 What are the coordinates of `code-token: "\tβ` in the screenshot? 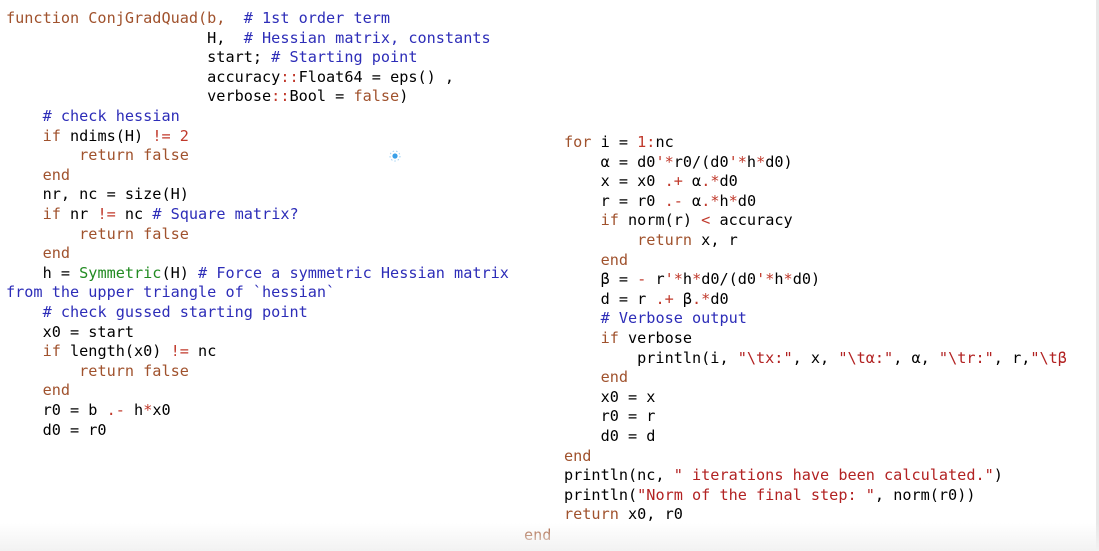 It's located at (1048, 357).